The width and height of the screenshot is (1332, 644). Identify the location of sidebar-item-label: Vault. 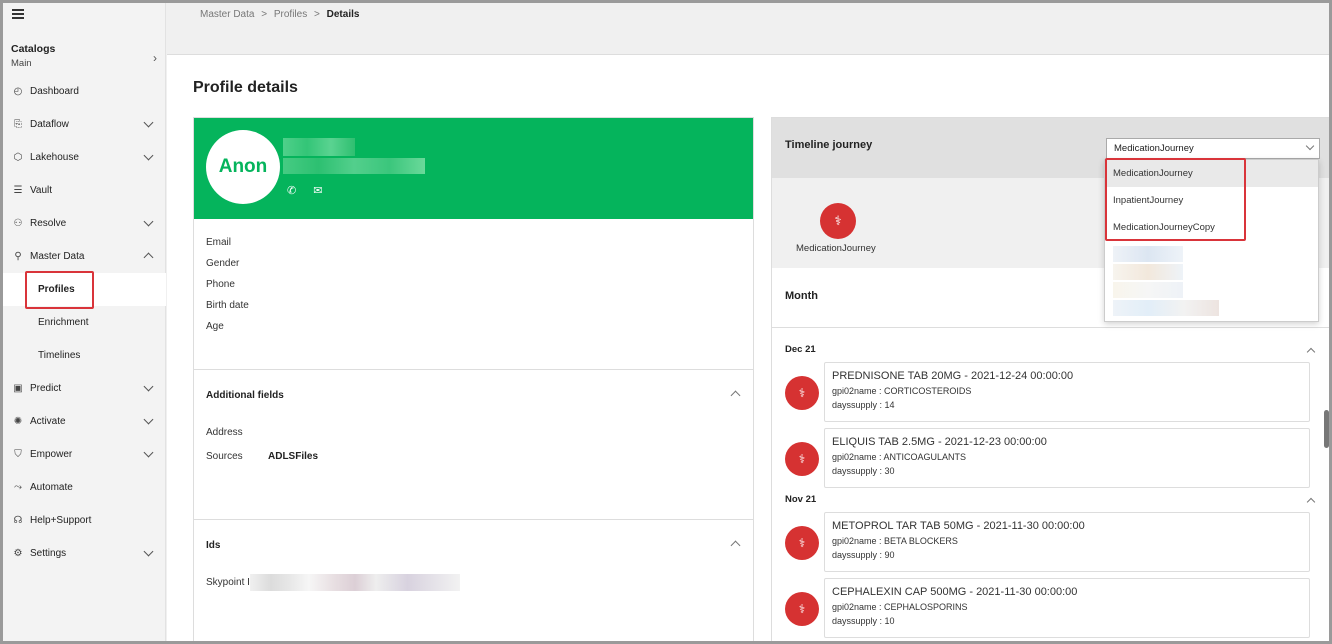
(41, 190).